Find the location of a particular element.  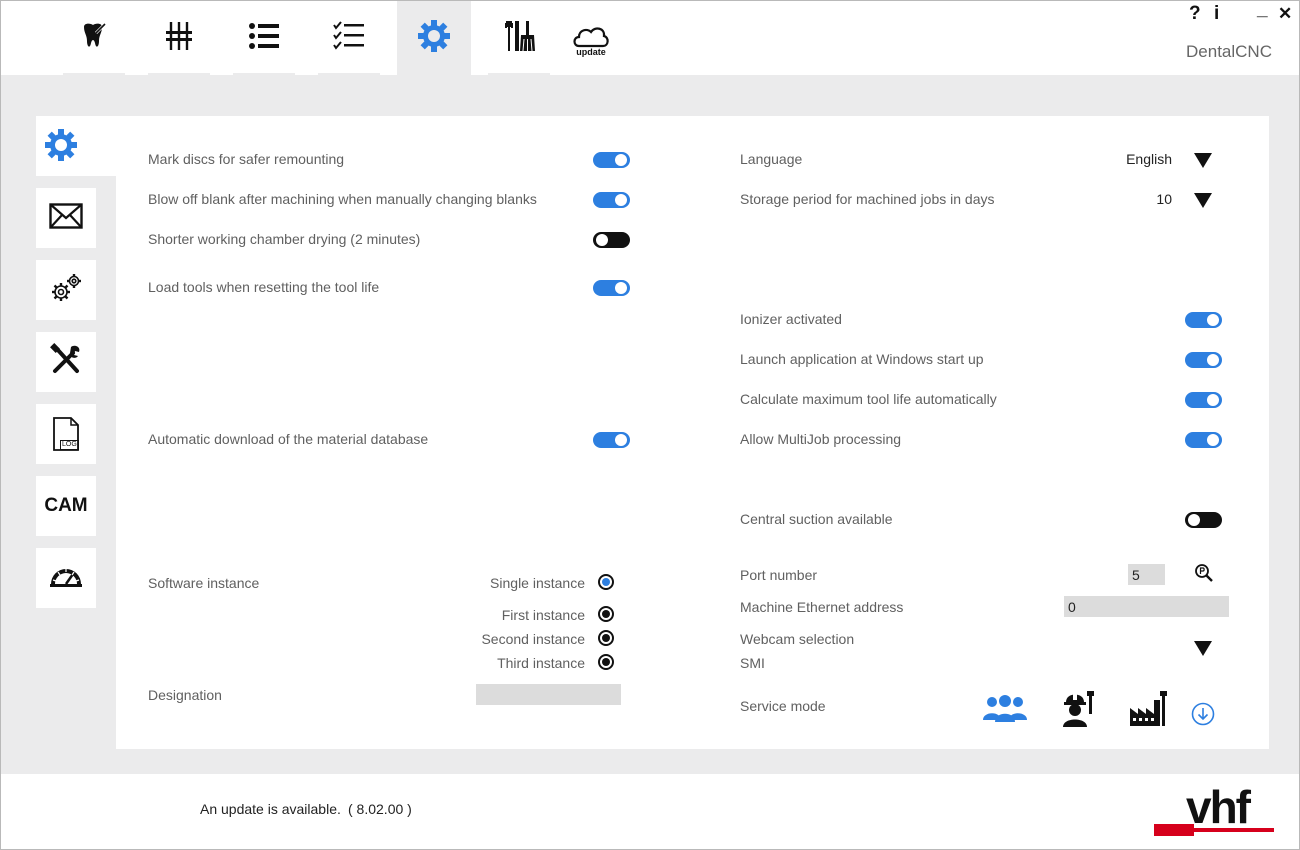

ionizer-toggle is located at coordinates (1203, 320).